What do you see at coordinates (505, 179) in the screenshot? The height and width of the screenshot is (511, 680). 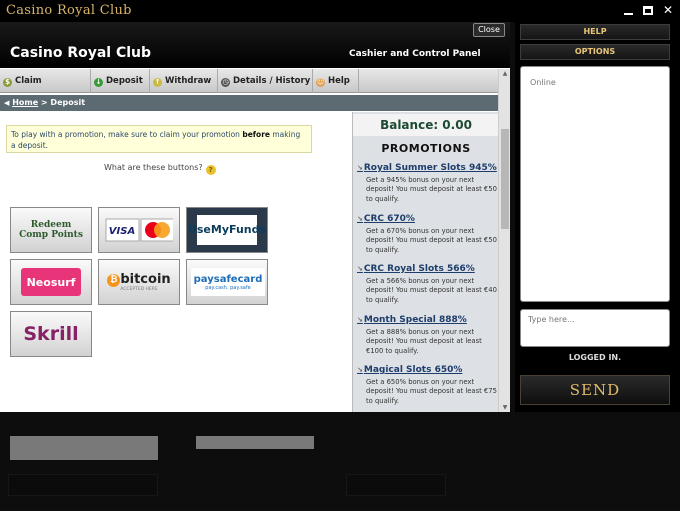 I see `scrollbar-thumb` at bounding box center [505, 179].